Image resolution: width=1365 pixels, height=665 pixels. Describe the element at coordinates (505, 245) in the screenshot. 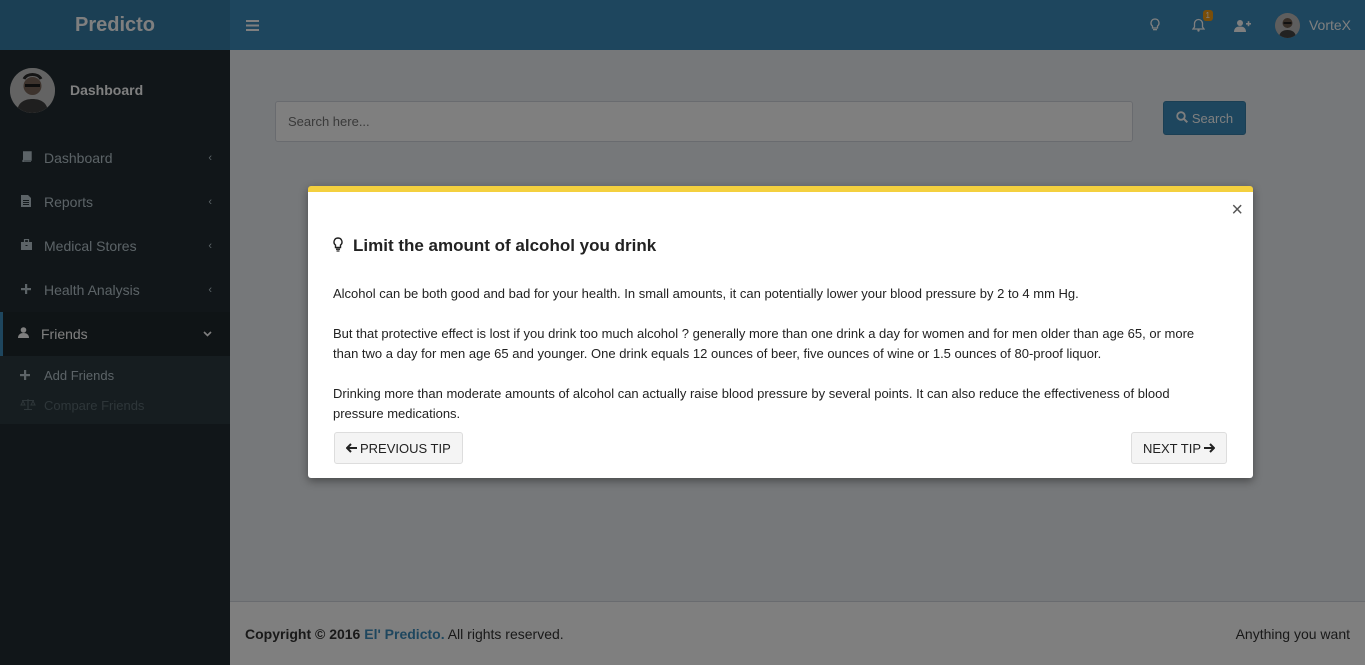

I see `modal-title-text: Limit the amount of alcohol you drink` at that location.